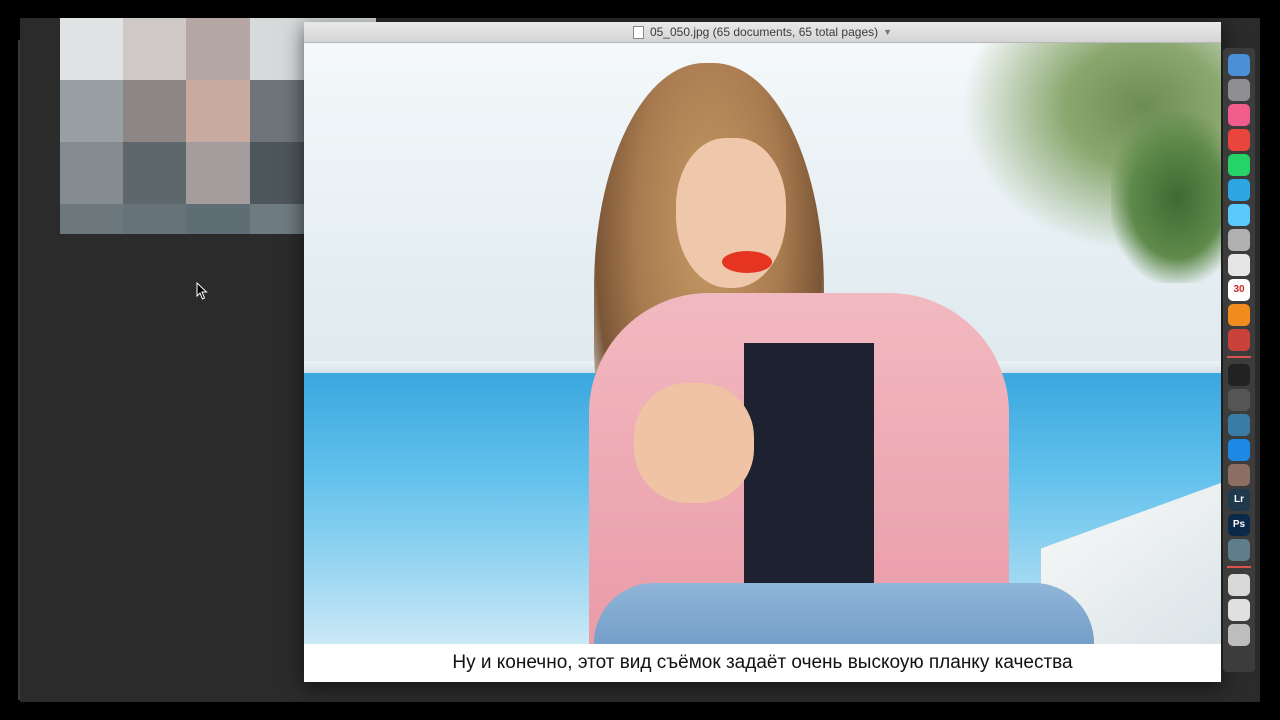 Image resolution: width=1280 pixels, height=720 pixels. I want to click on photoshop-icon: Ps, so click(1239, 524).